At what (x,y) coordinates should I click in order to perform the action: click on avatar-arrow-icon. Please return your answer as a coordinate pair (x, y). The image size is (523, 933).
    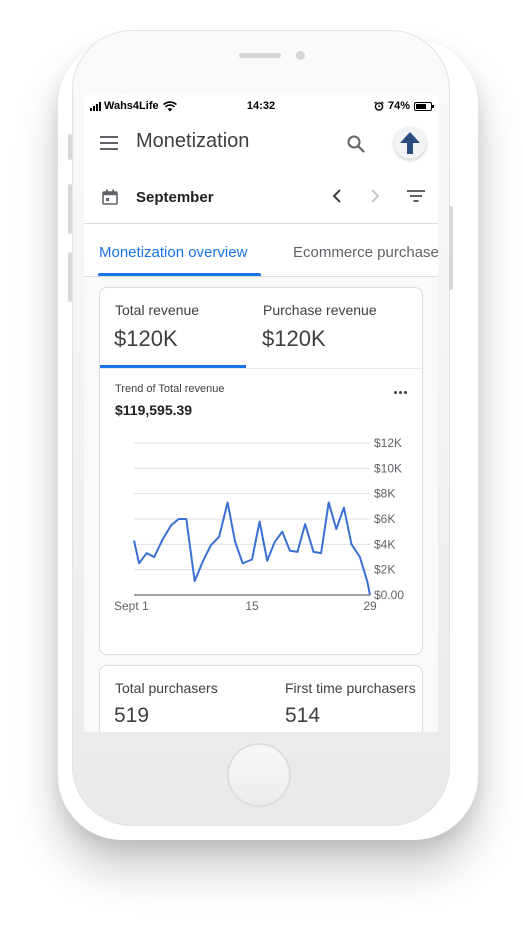
    Looking at the image, I should click on (410, 143).